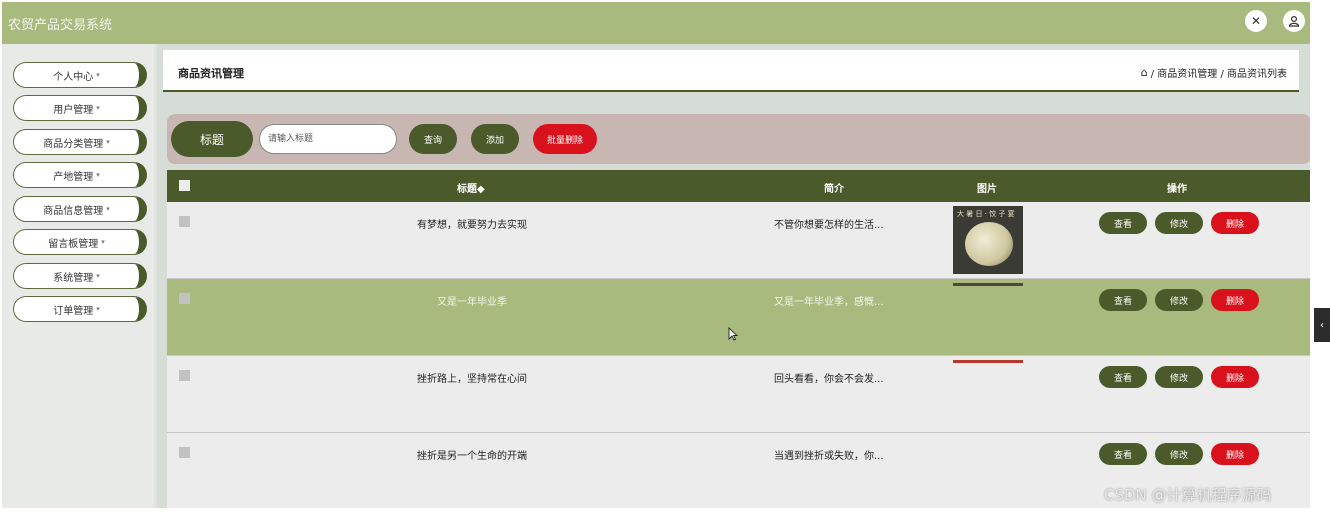 The image size is (1330, 512). What do you see at coordinates (1218, 74) in the screenshot?
I see `breadcrumb-path: / 商品资讯管理 / 商品资讯列表` at bounding box center [1218, 74].